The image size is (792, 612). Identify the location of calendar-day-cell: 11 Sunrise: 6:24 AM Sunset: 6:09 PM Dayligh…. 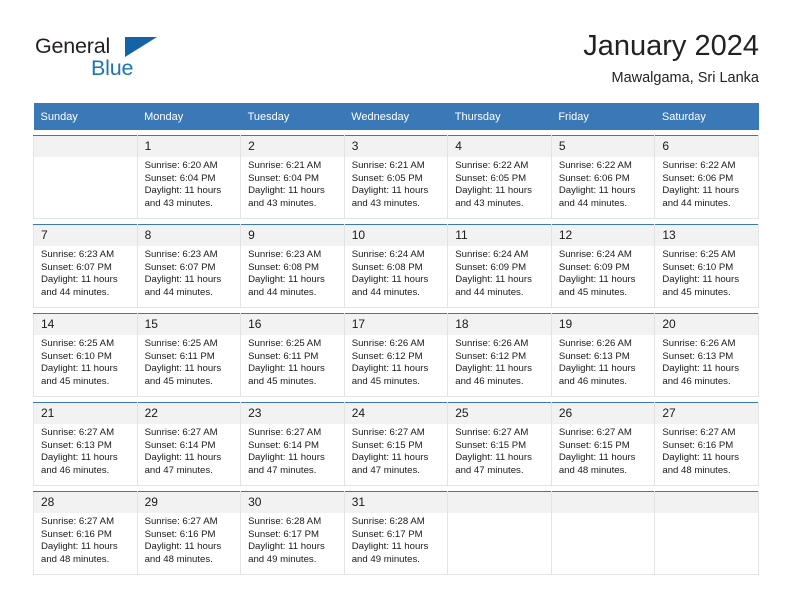
(499, 266).